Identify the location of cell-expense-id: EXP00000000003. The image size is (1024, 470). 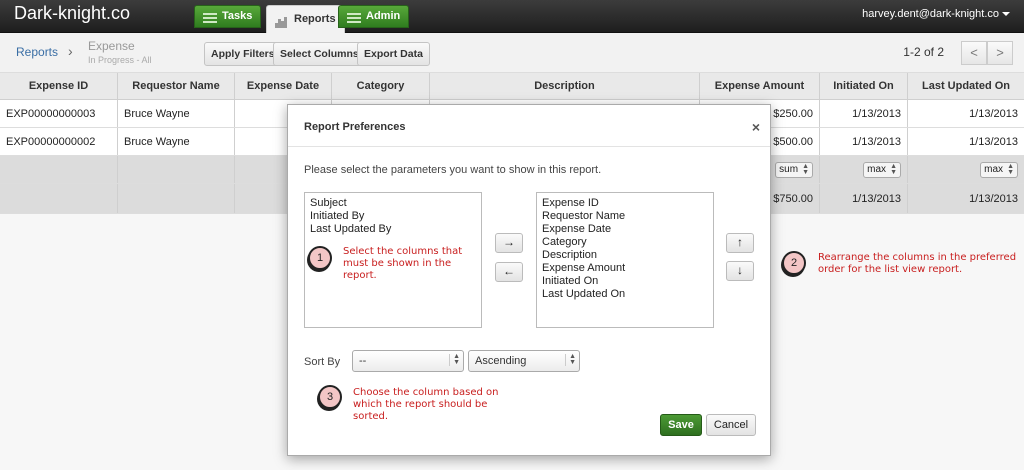
(59, 113).